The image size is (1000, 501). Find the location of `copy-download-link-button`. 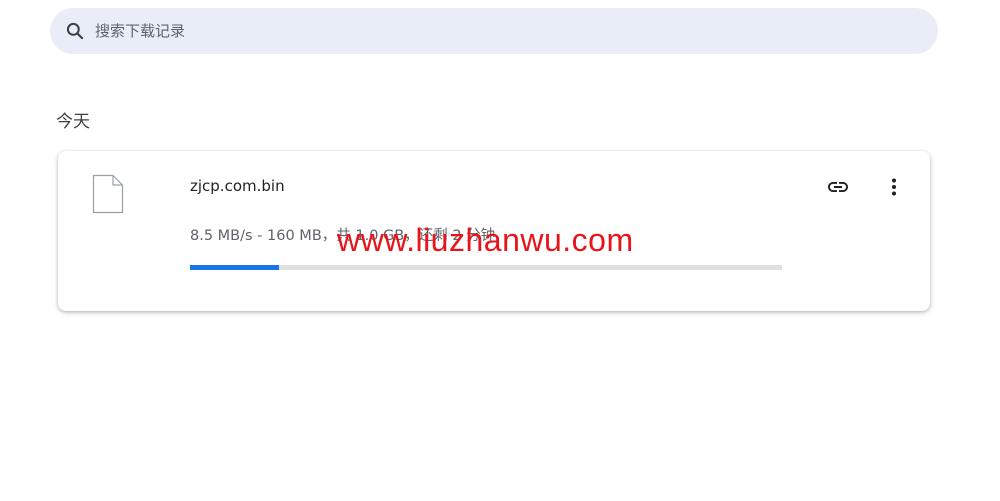

copy-download-link-button is located at coordinates (838, 189).